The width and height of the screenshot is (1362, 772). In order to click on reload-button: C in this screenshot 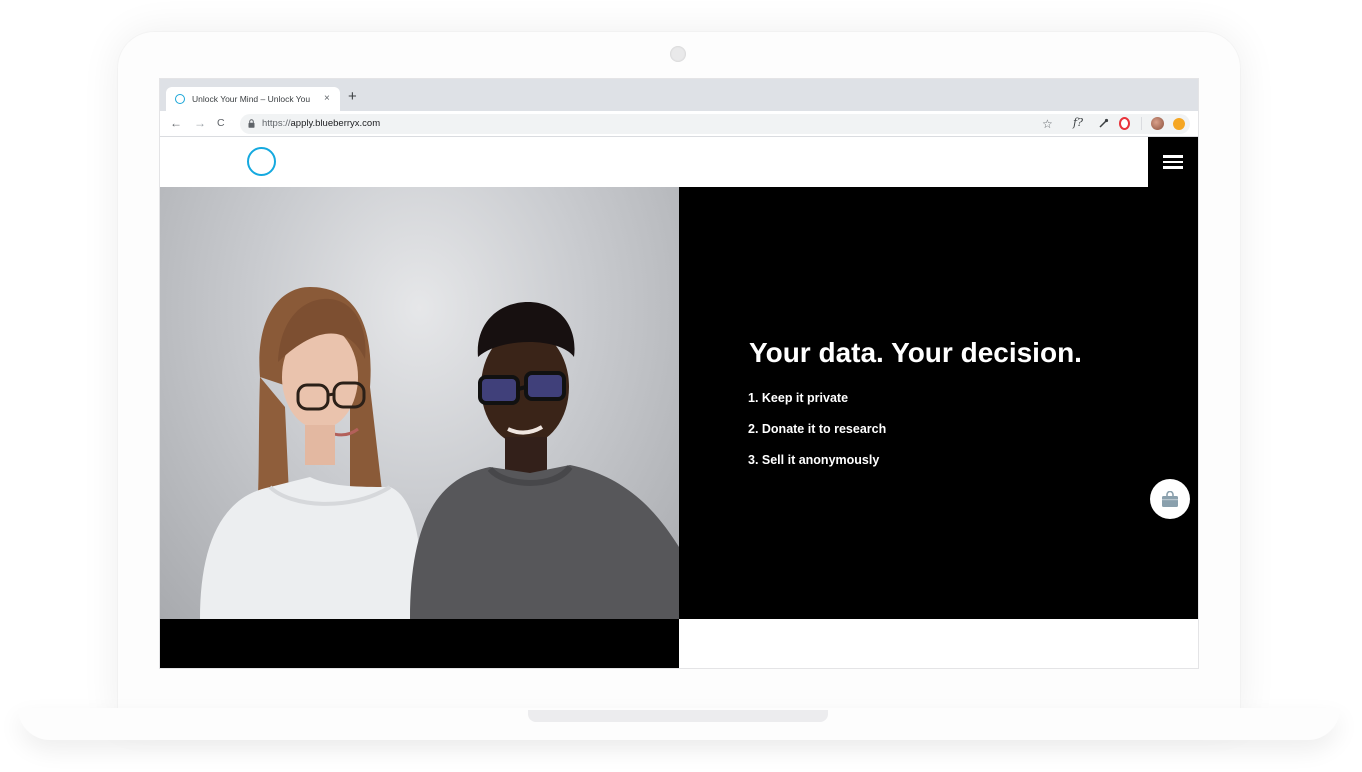, I will do `click(221, 123)`.